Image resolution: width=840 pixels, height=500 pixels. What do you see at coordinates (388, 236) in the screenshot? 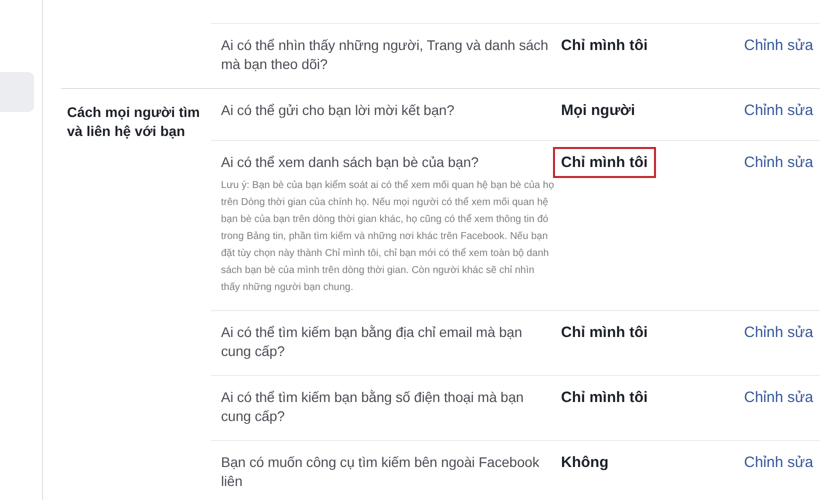
I see `setting-note: Lưu ý: Bạn bè của bạn kiểm soát ai có thể xem mối quan hệ bạn bè của họ trên Dòng thời gian của chính họ. Nếu mọi người có thể xem mối quan hệ bạn bè của bạn trên dòng thời gian khác, họ cũng có thể xem thông tin đó trong Bảng tin, phần tìm kiếm và những nơi khác trên Facebook. Nếu bạn đặt tùy chọn này thành Chỉ mình tôi, chỉ bạn mới có thể xem toàn bộ danh sách bạn bè của mình trên dòng thời gian. Còn người khác sẽ chỉ nhìn thấy những người bạn chung.` at bounding box center [388, 236].